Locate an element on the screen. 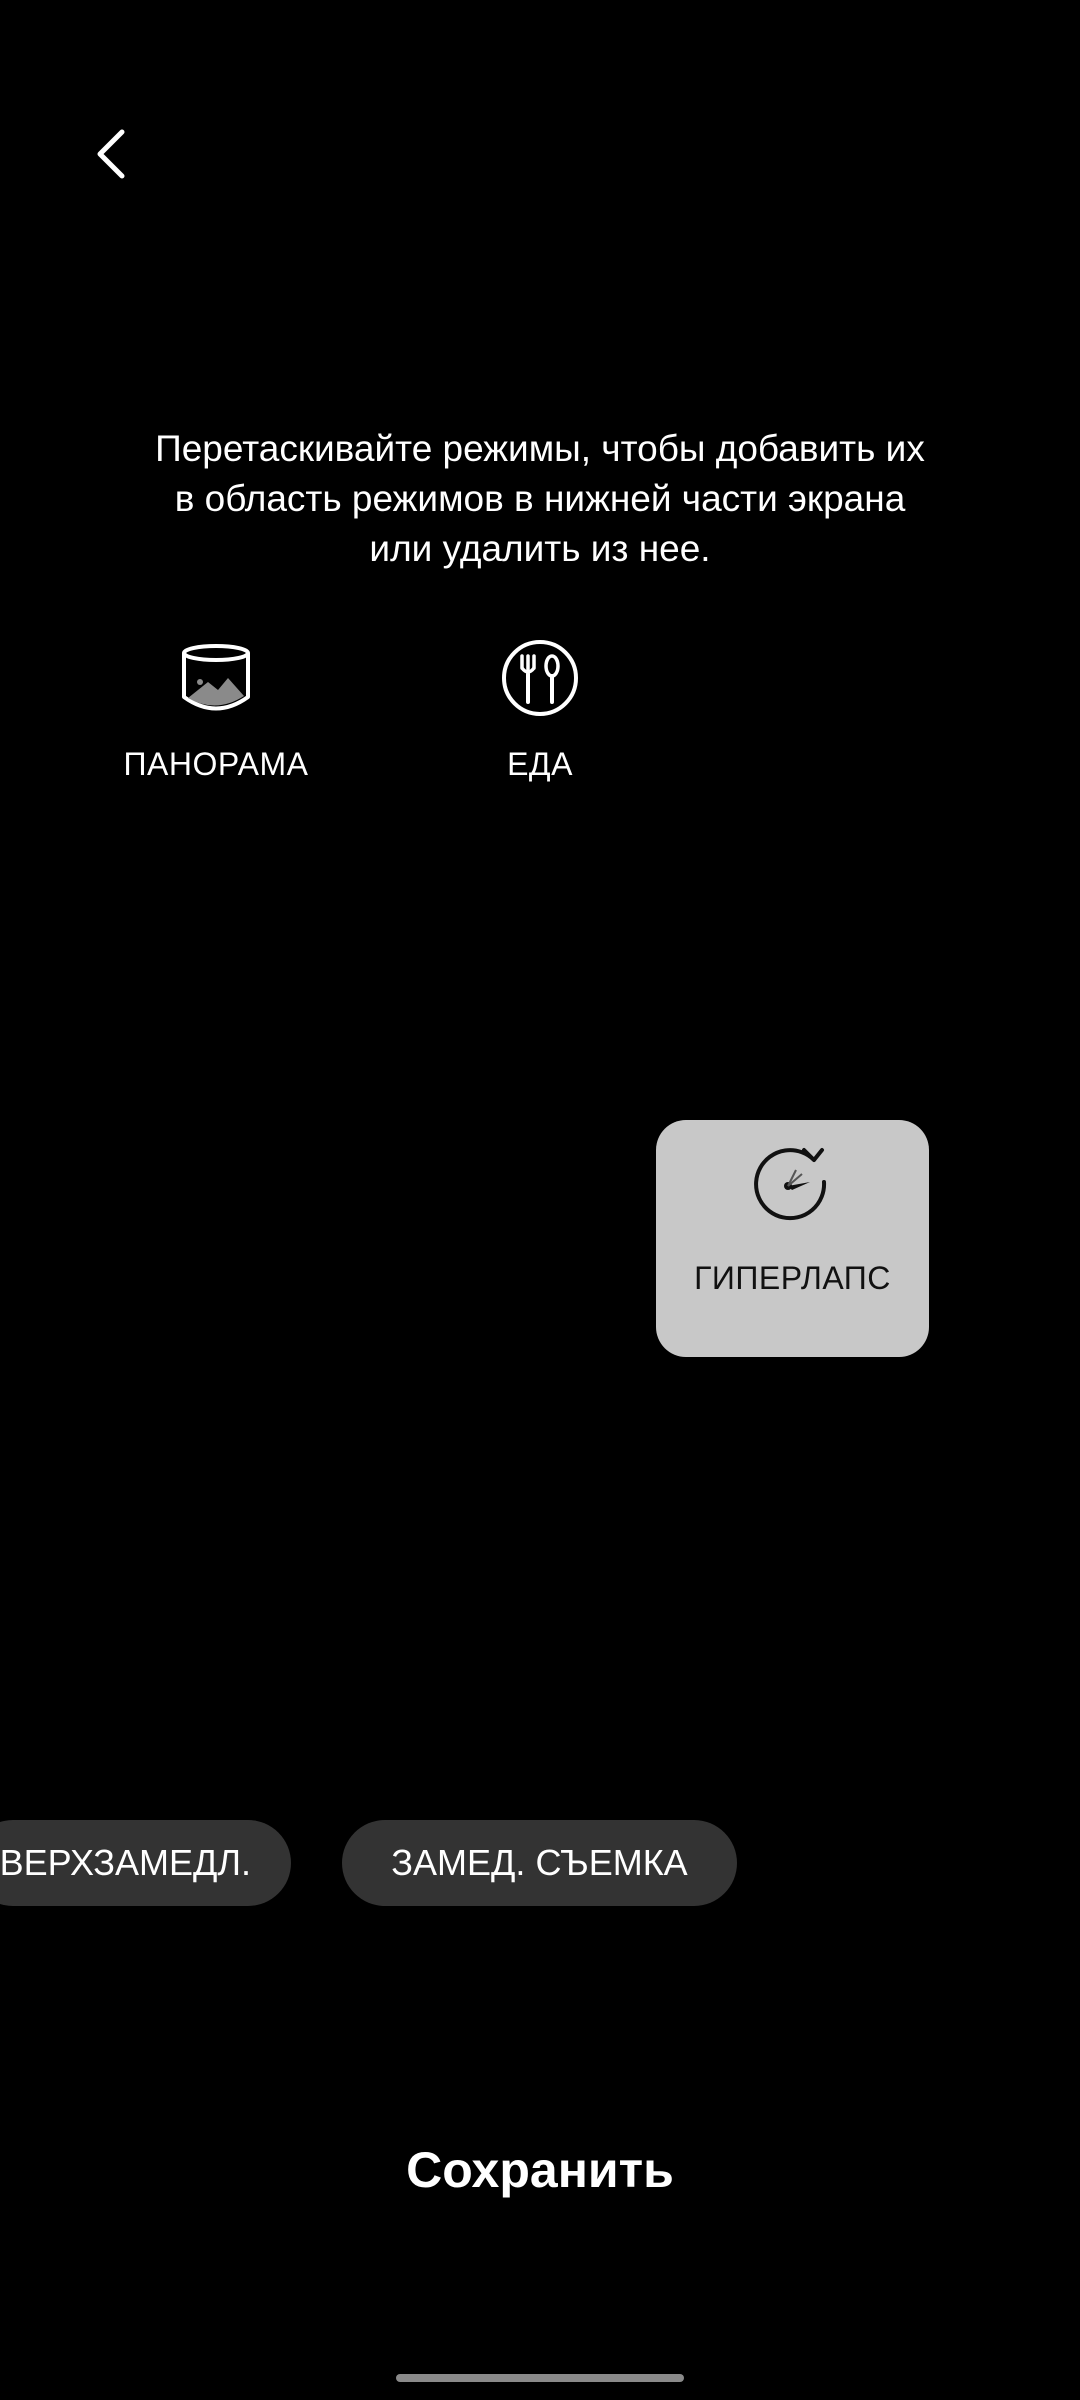 The height and width of the screenshot is (2400, 1080). dragging-mode-hyperlapse: ГИПЕРЛАПС is located at coordinates (792, 1238).